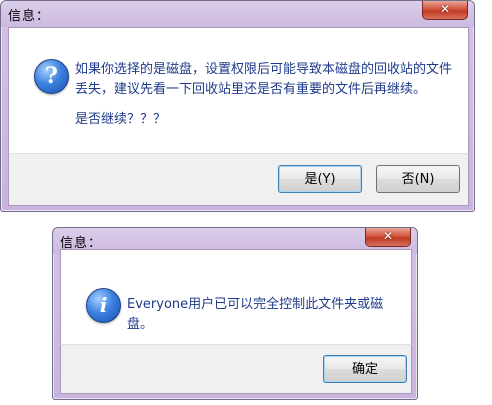 Image resolution: width=492 pixels, height=405 pixels. I want to click on confirm-dialog-title: 信息：, so click(29, 16).